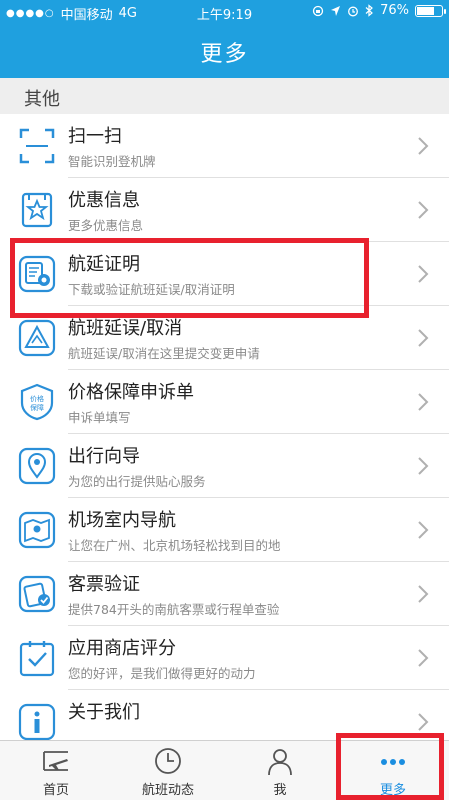 The height and width of the screenshot is (800, 449). Describe the element at coordinates (37, 530) in the screenshot. I see `map-icon` at that location.